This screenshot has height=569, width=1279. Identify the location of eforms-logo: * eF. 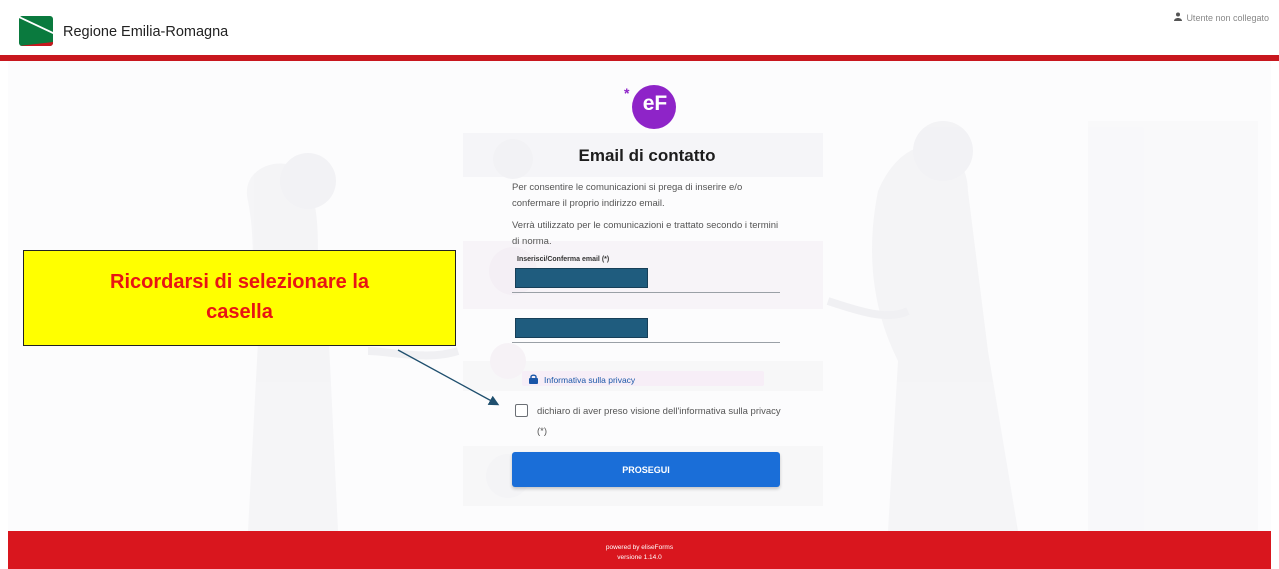
(649, 107).